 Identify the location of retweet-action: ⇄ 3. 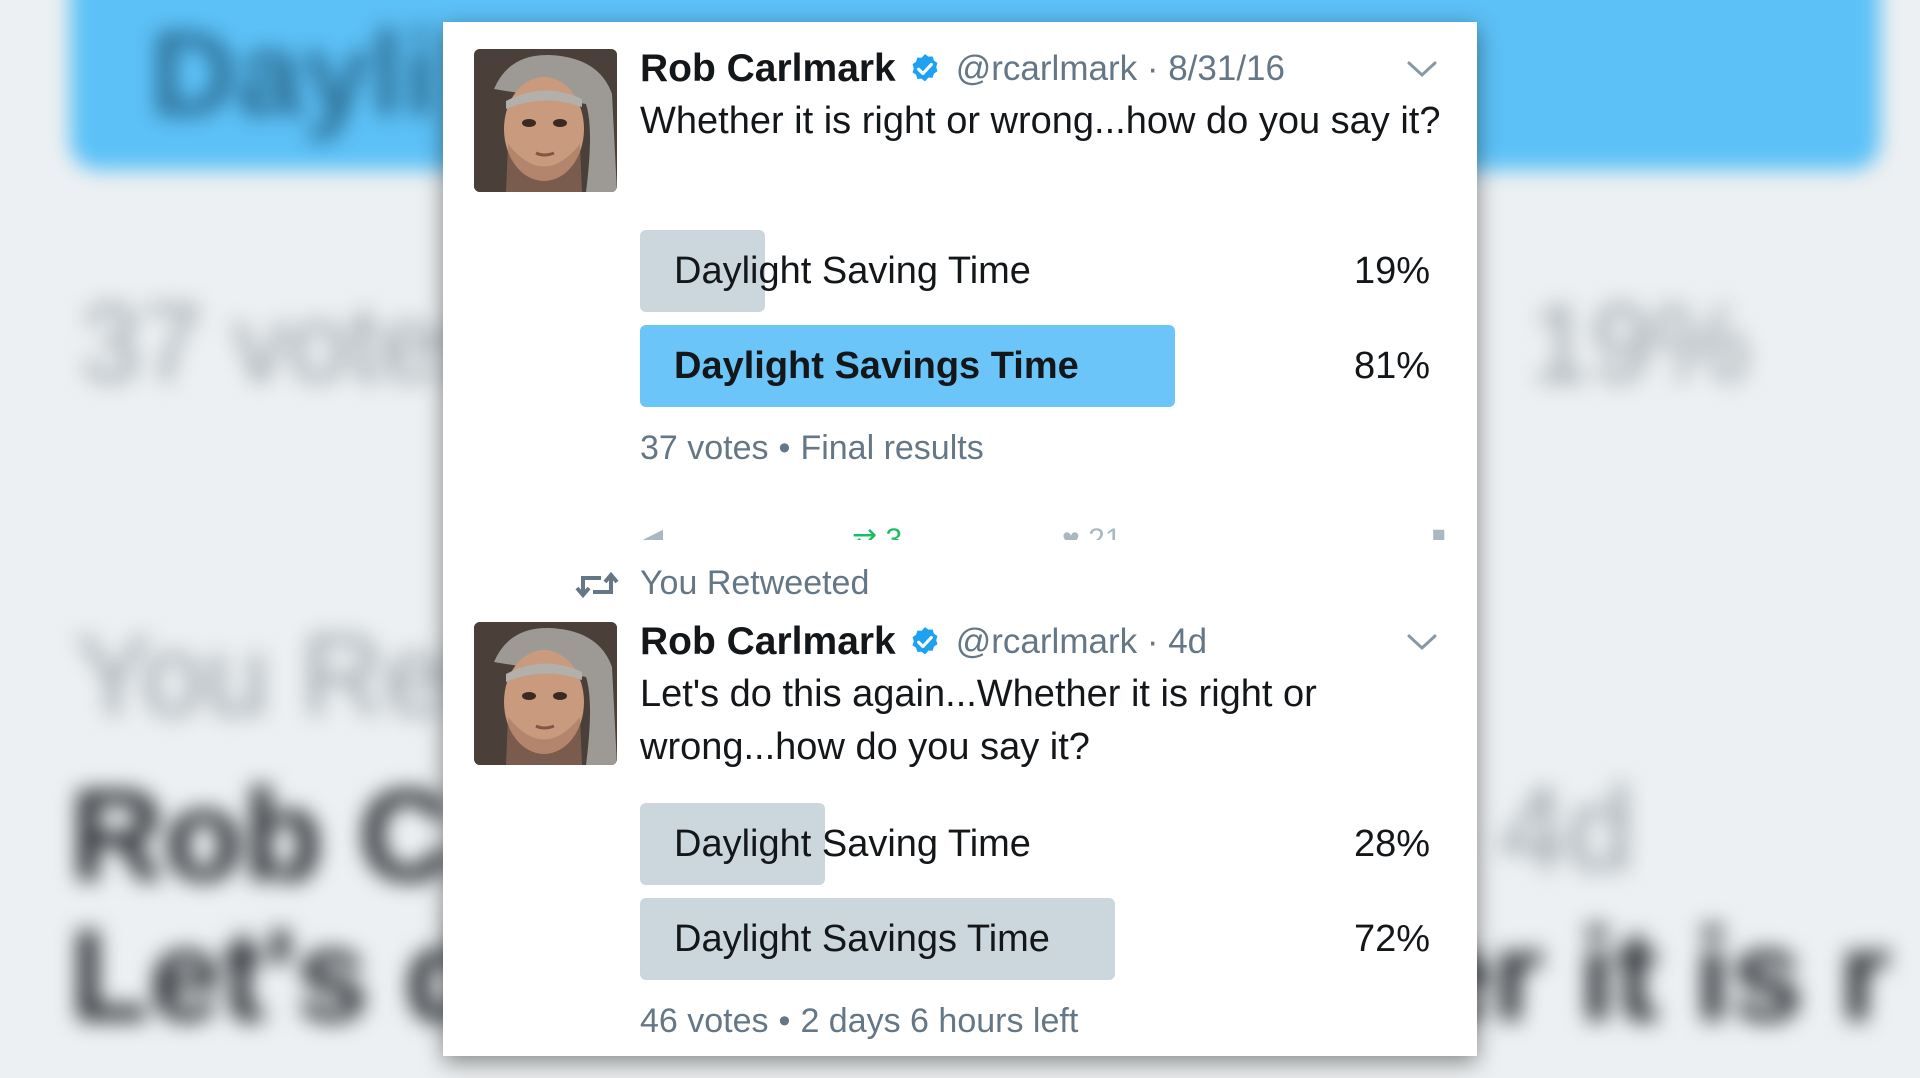
(877, 531).